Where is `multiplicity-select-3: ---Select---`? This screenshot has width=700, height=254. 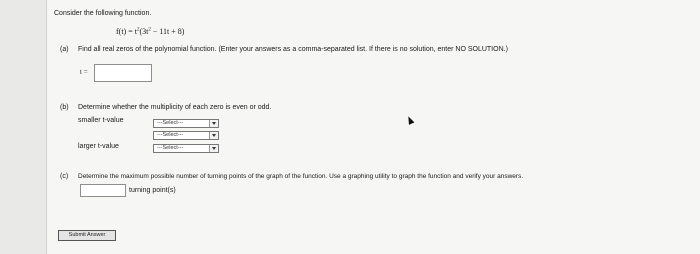 multiplicity-select-3: ---Select--- is located at coordinates (186, 148).